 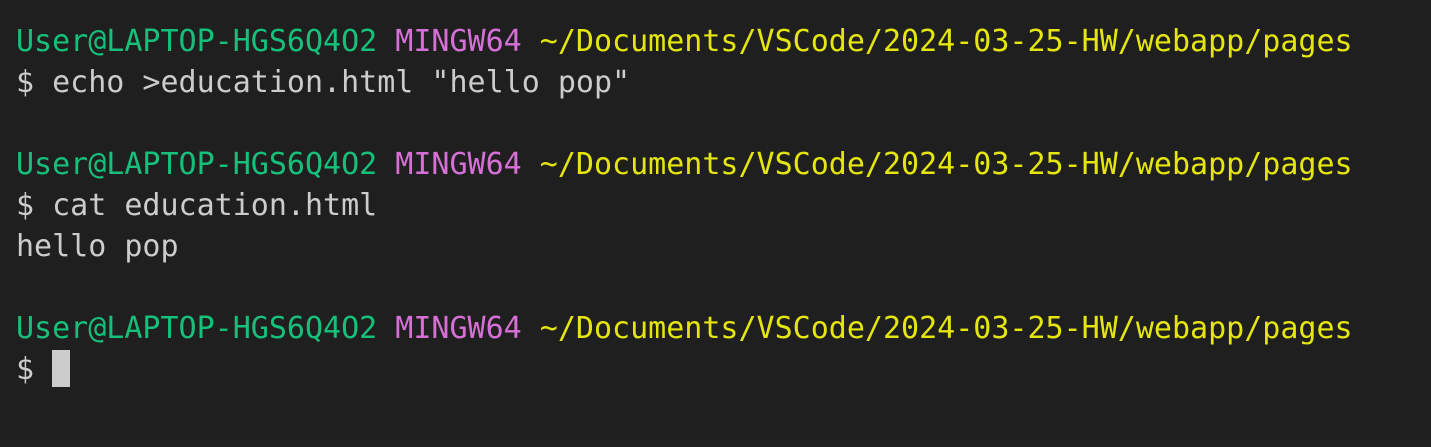 What do you see at coordinates (341, 82) in the screenshot?
I see `command-text: echo >education.html "hello pop"` at bounding box center [341, 82].